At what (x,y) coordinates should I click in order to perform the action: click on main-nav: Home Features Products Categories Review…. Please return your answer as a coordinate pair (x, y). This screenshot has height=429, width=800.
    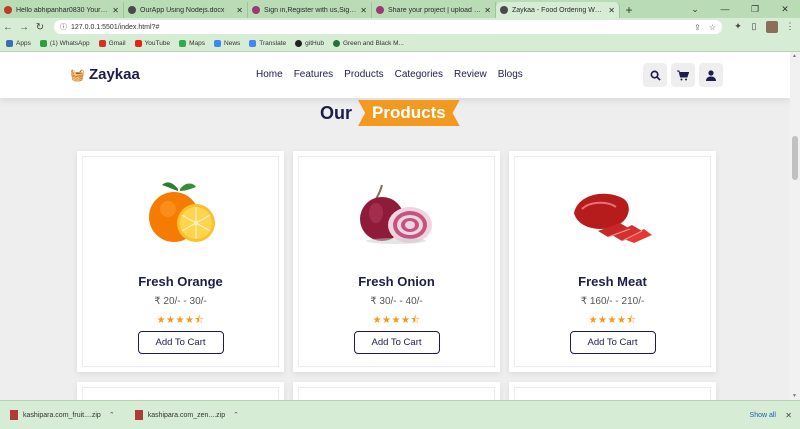
    Looking at the image, I should click on (395, 74).